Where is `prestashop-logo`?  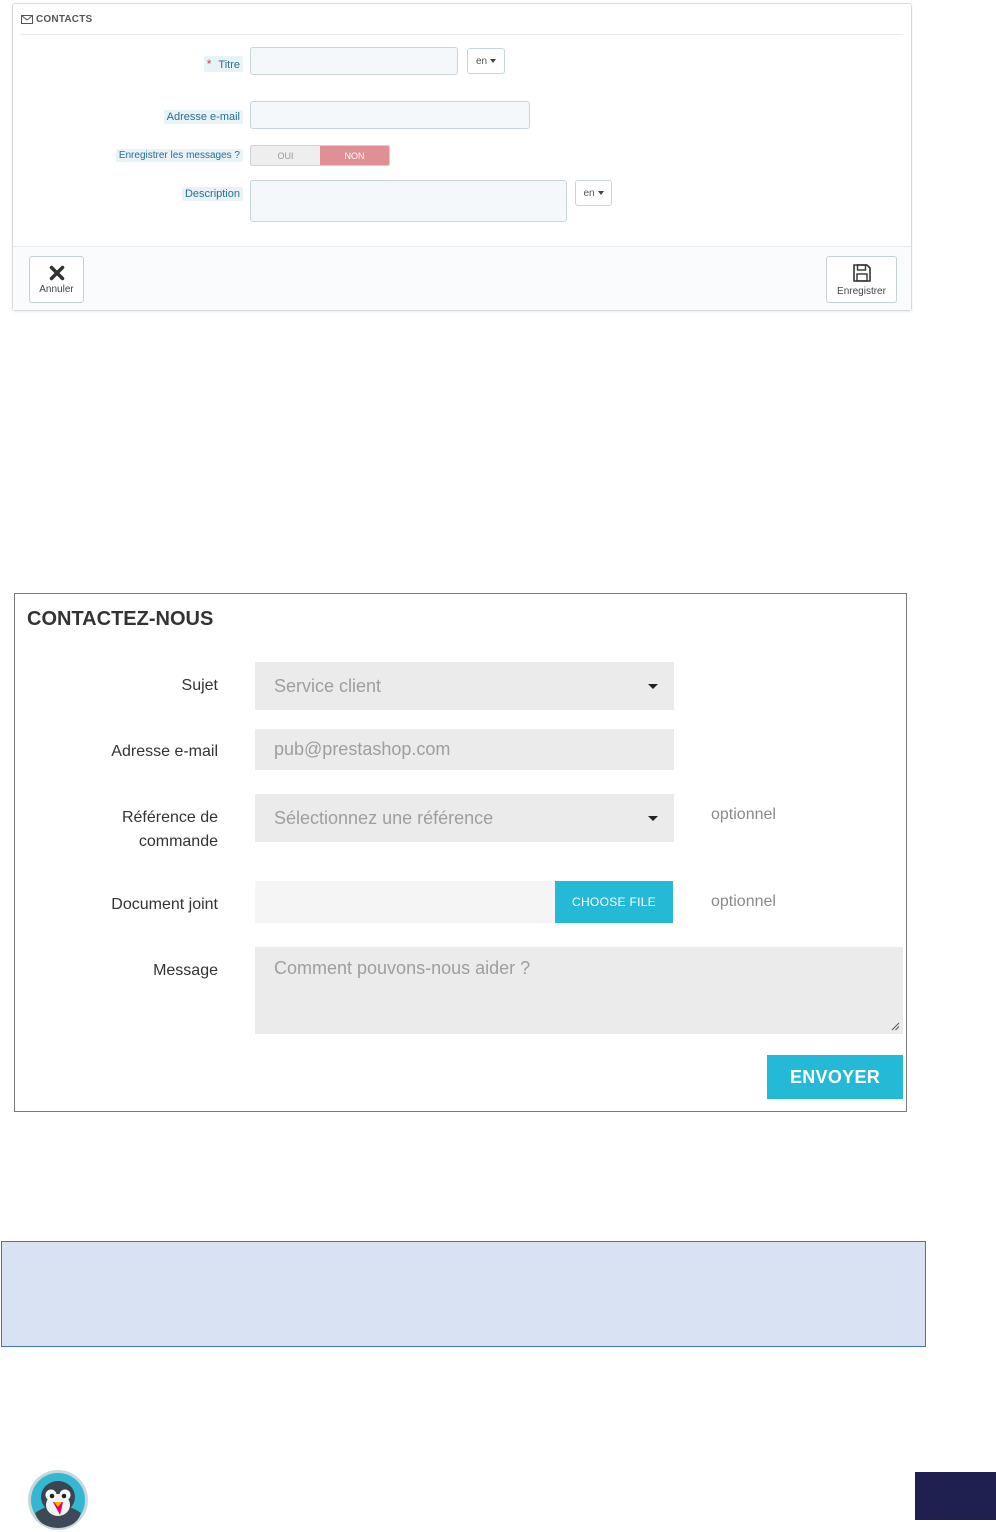
prestashop-logo is located at coordinates (58, 1500).